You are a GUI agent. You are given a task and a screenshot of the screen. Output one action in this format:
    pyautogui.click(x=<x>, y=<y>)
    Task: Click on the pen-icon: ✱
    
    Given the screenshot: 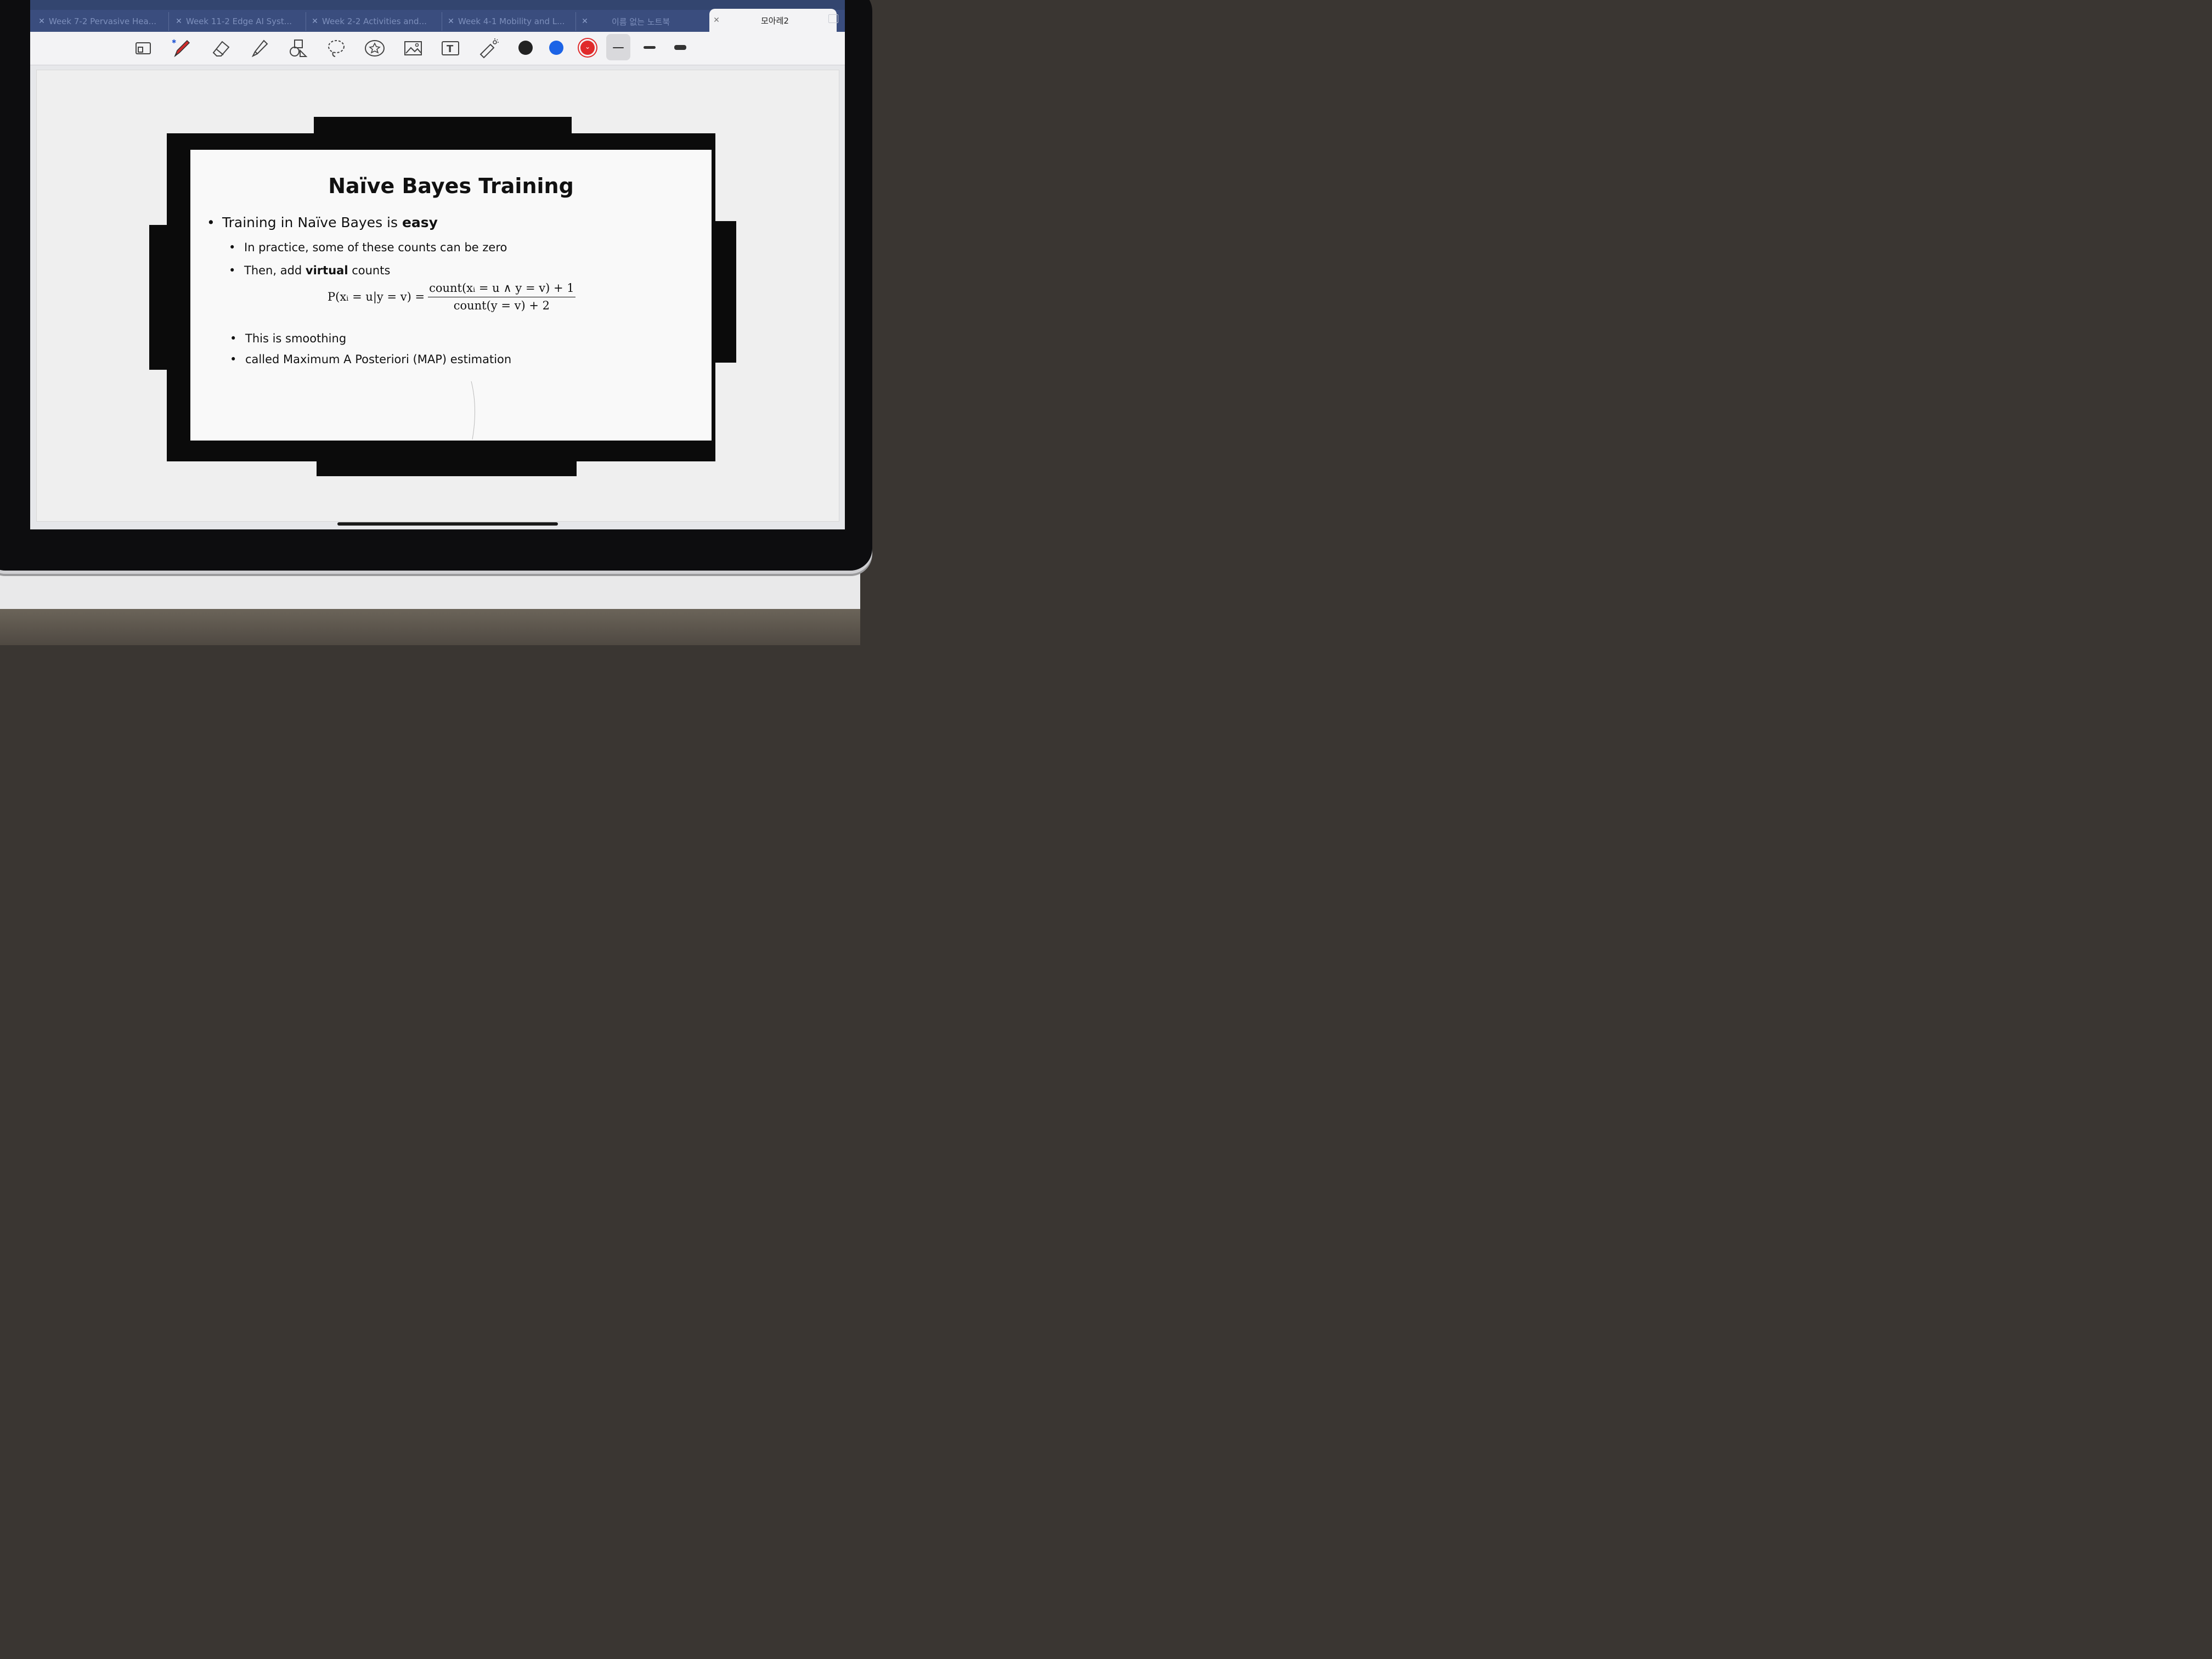 What is the action you would take?
    pyautogui.click(x=182, y=48)
    